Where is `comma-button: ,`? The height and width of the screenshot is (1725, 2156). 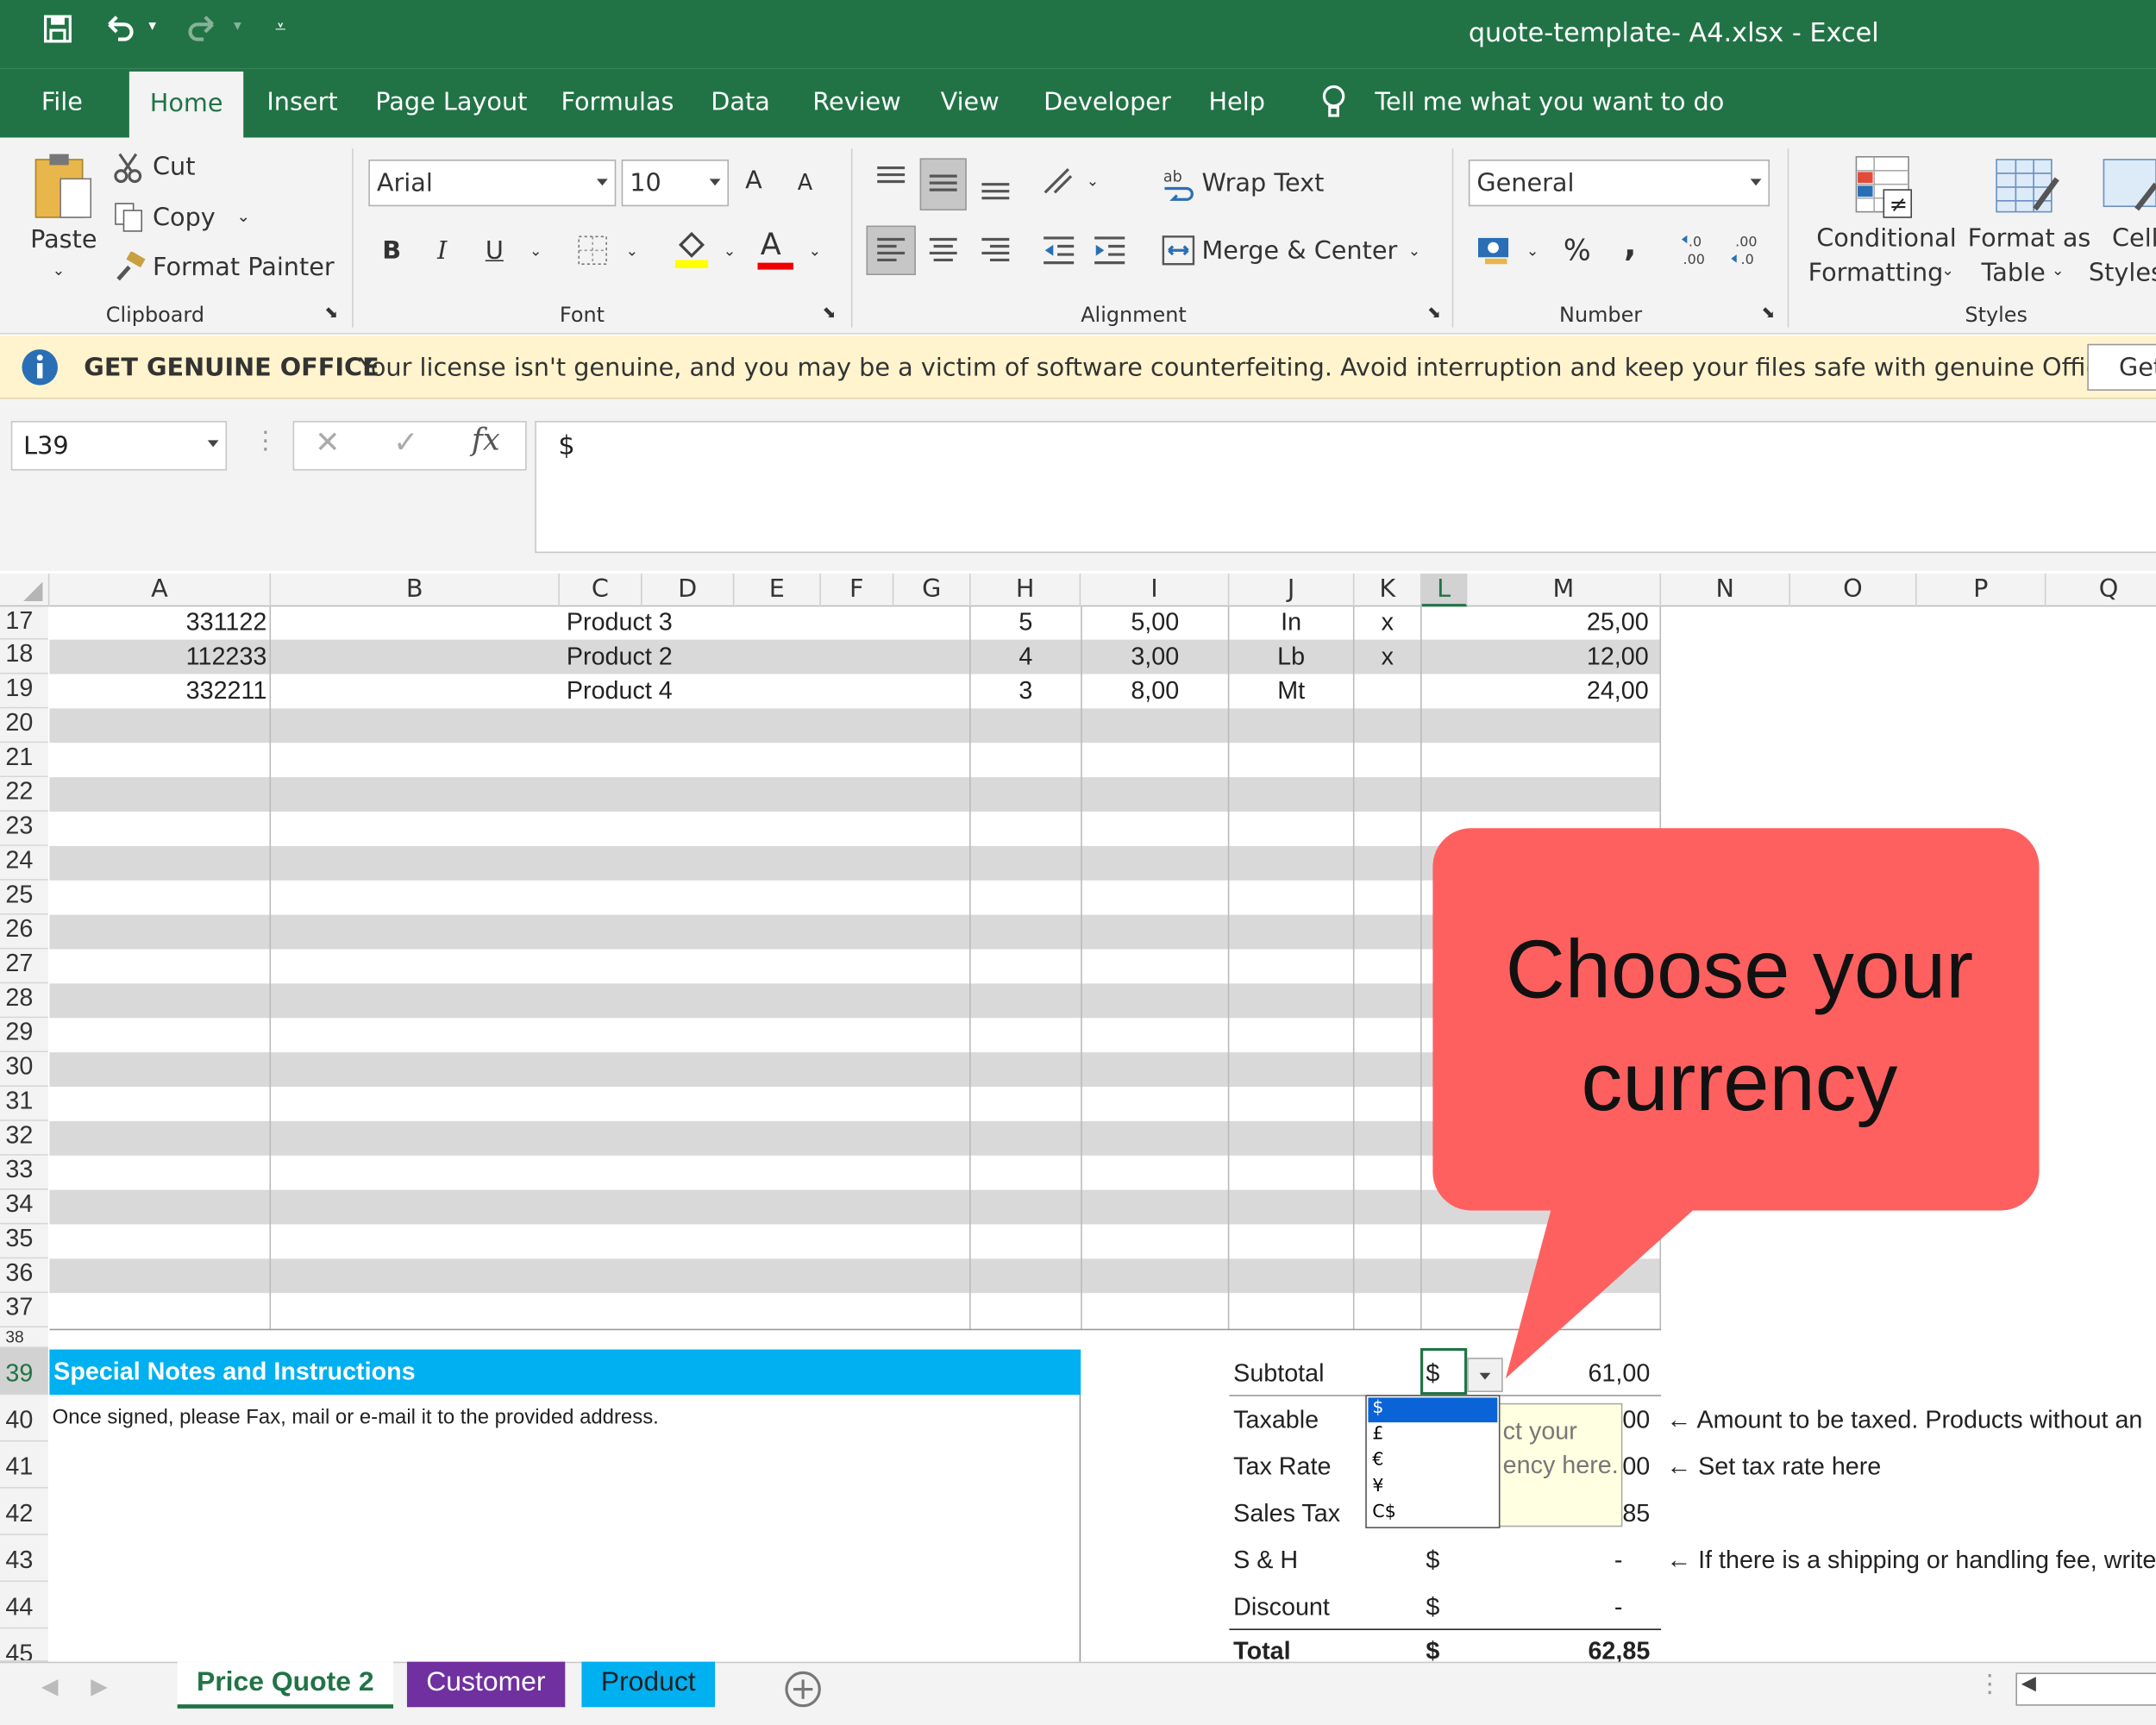 comma-button: , is located at coordinates (1630, 246).